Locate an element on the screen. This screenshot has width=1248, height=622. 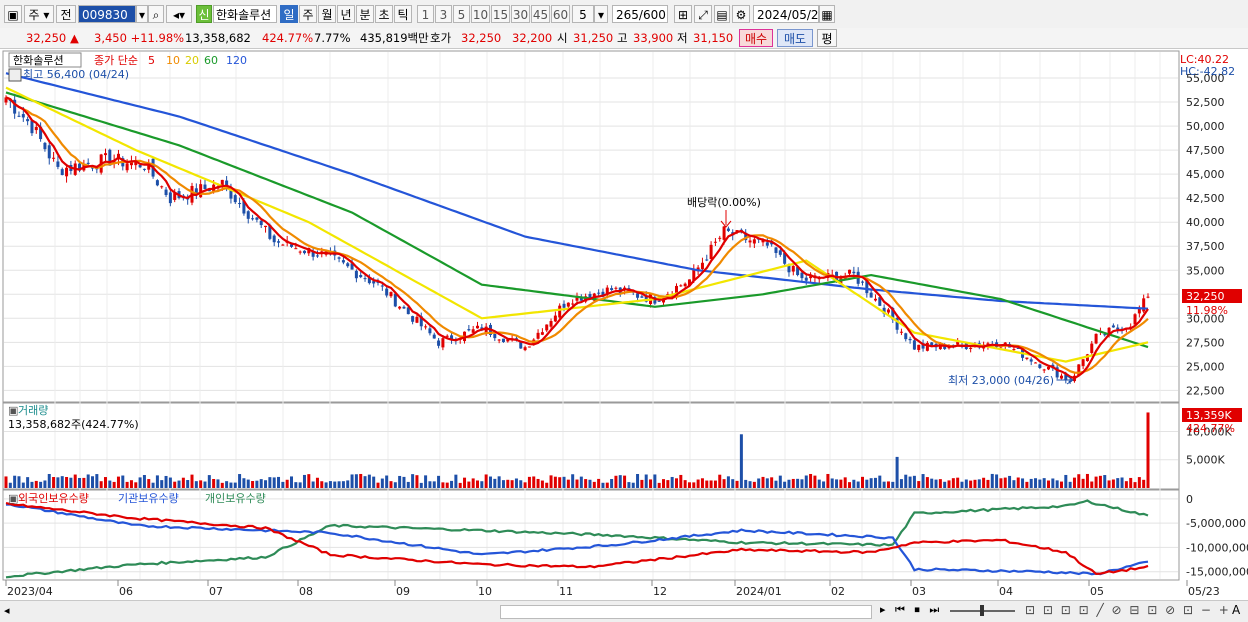
interval-button-10: 10 is located at coordinates (480, 14).